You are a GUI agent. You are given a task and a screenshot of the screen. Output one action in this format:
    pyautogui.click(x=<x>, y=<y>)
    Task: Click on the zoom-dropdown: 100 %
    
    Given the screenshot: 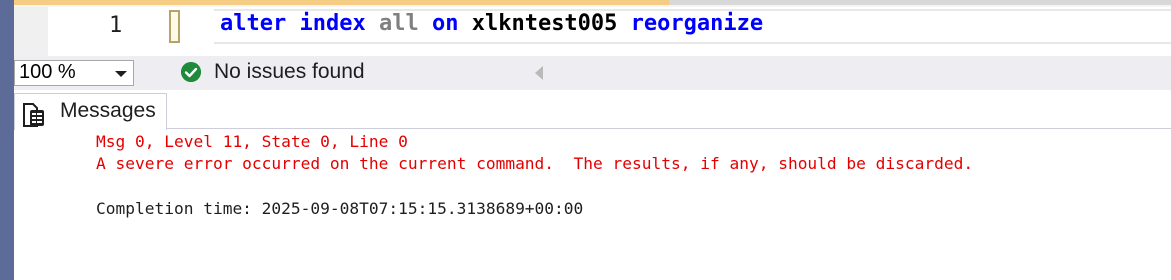 What is the action you would take?
    pyautogui.click(x=74, y=73)
    